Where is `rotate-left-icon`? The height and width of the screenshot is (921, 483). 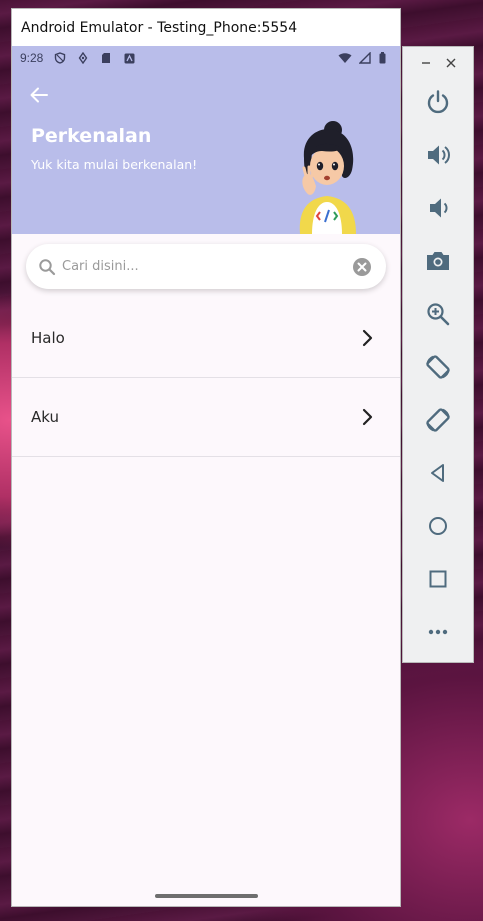
rotate-left-icon is located at coordinates (438, 367).